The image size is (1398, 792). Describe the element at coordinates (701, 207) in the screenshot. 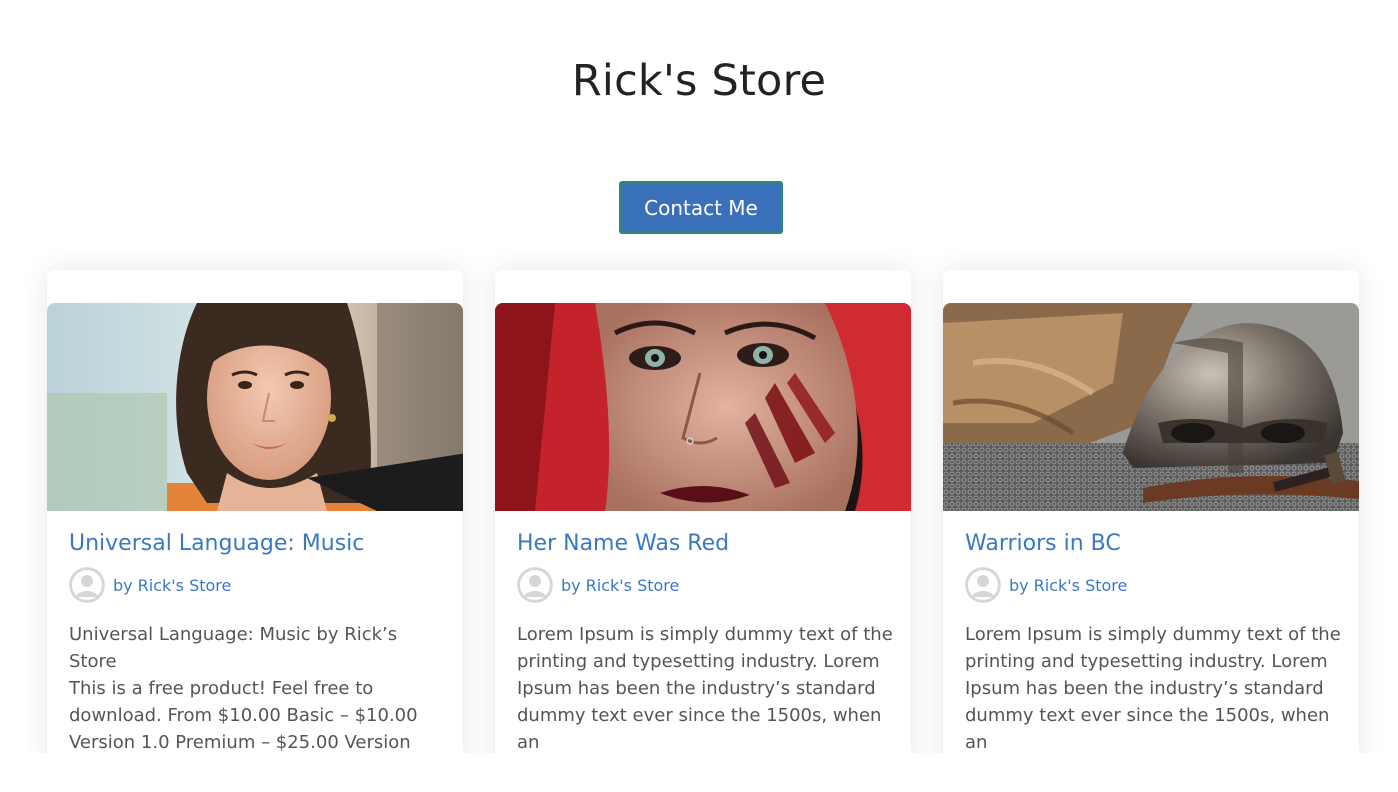

I see `contact-me-button: Contact Me` at that location.